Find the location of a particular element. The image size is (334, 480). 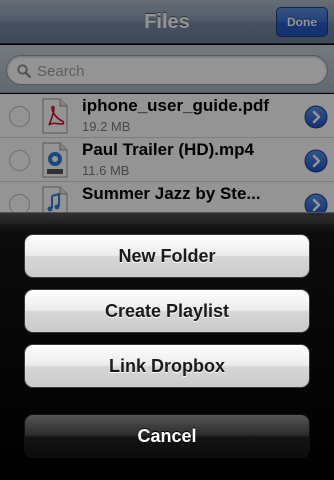

cancel-button: Cancel is located at coordinates (167, 436).